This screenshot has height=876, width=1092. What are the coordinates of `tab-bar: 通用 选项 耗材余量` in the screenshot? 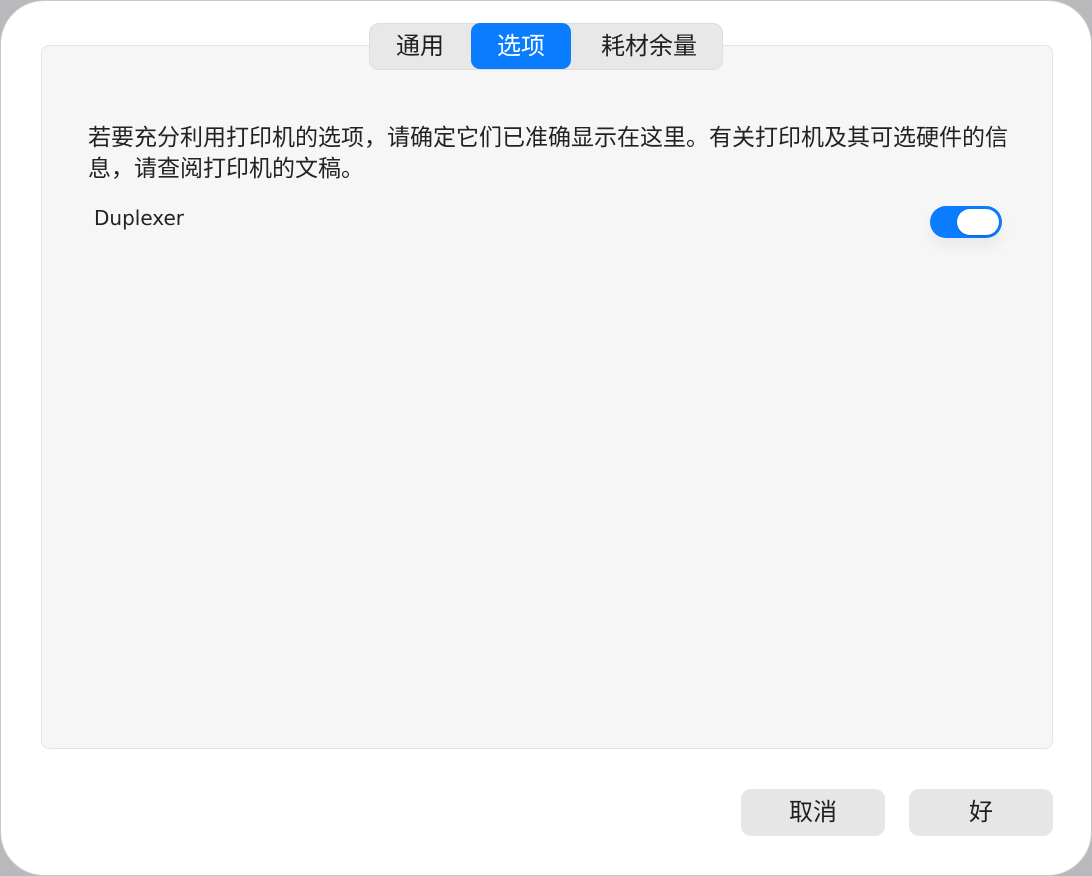 It's located at (546, 46).